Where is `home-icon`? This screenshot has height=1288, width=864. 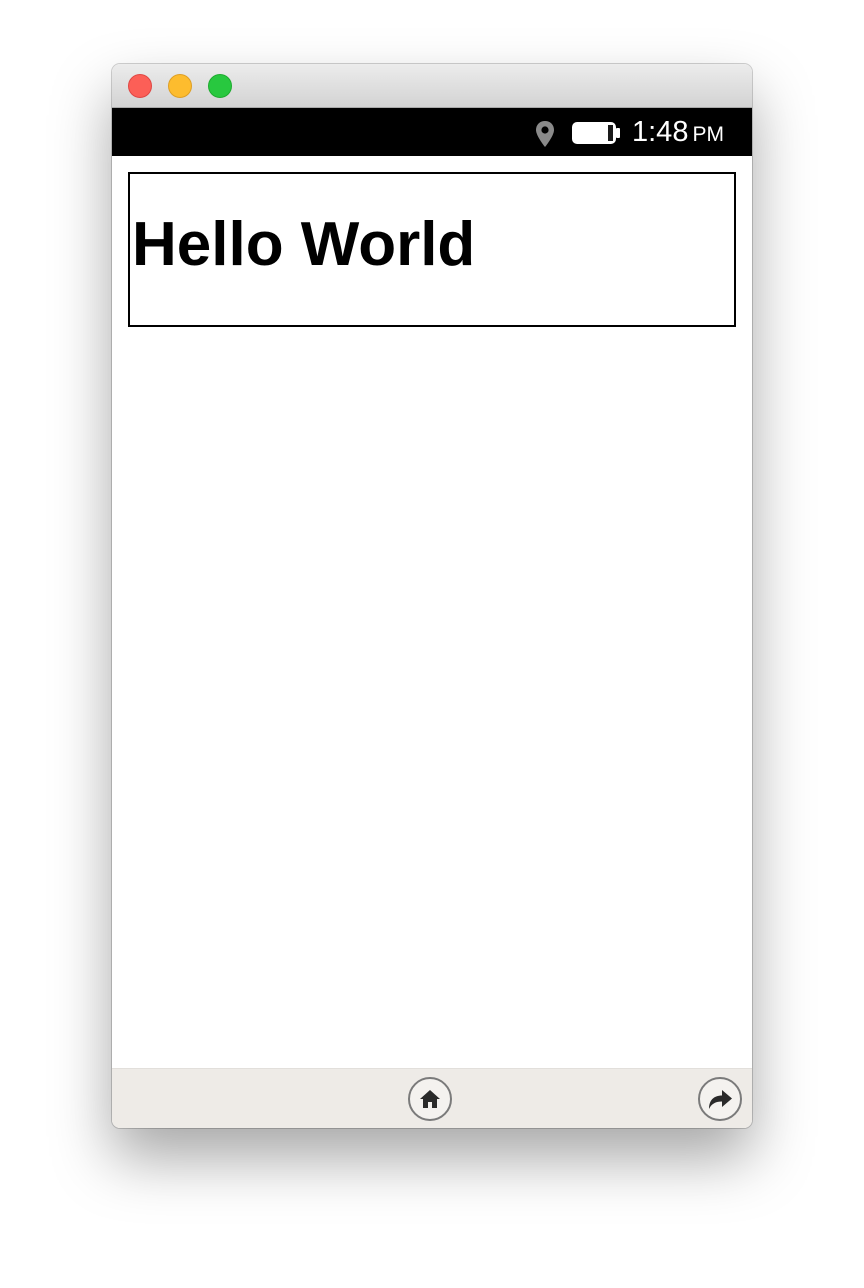
home-icon is located at coordinates (430, 1099).